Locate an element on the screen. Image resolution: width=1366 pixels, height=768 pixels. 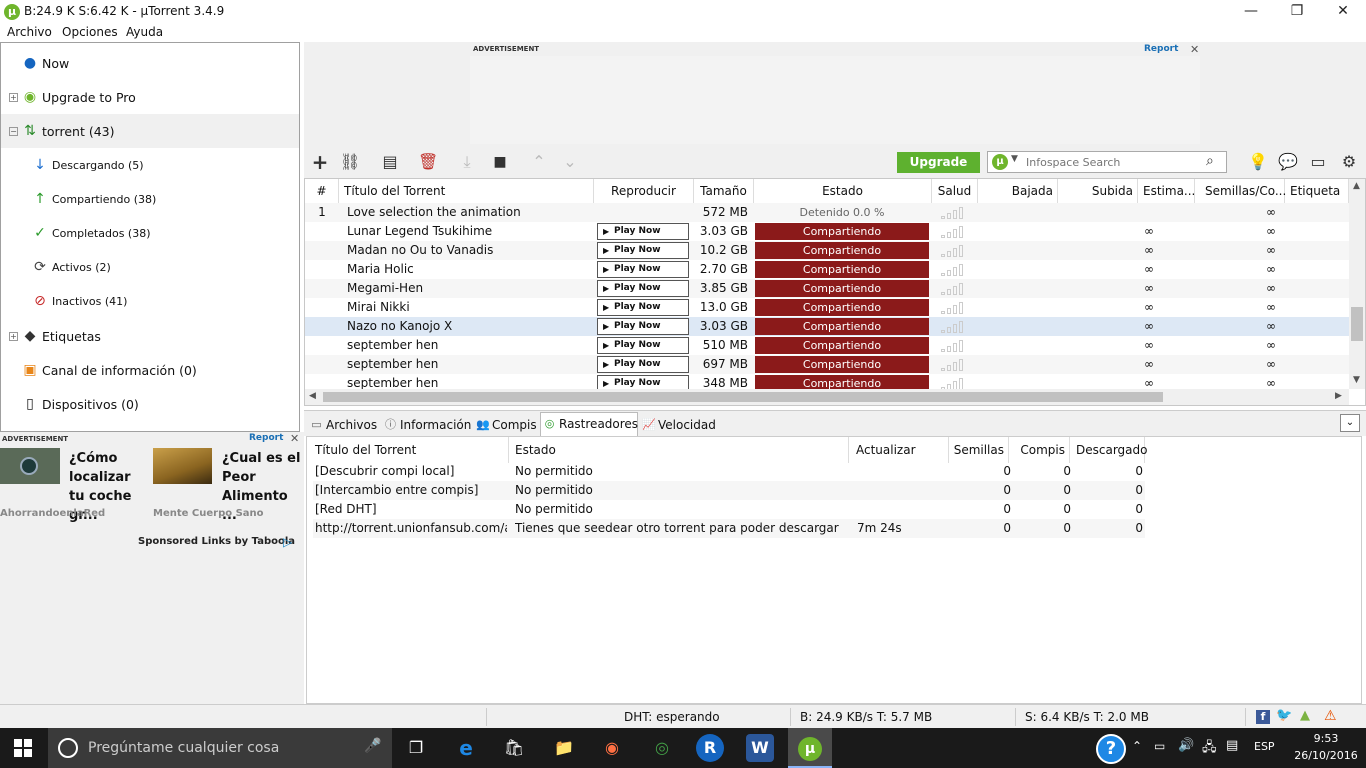
warning-icon: ⚠ is located at coordinates (1330, 716).